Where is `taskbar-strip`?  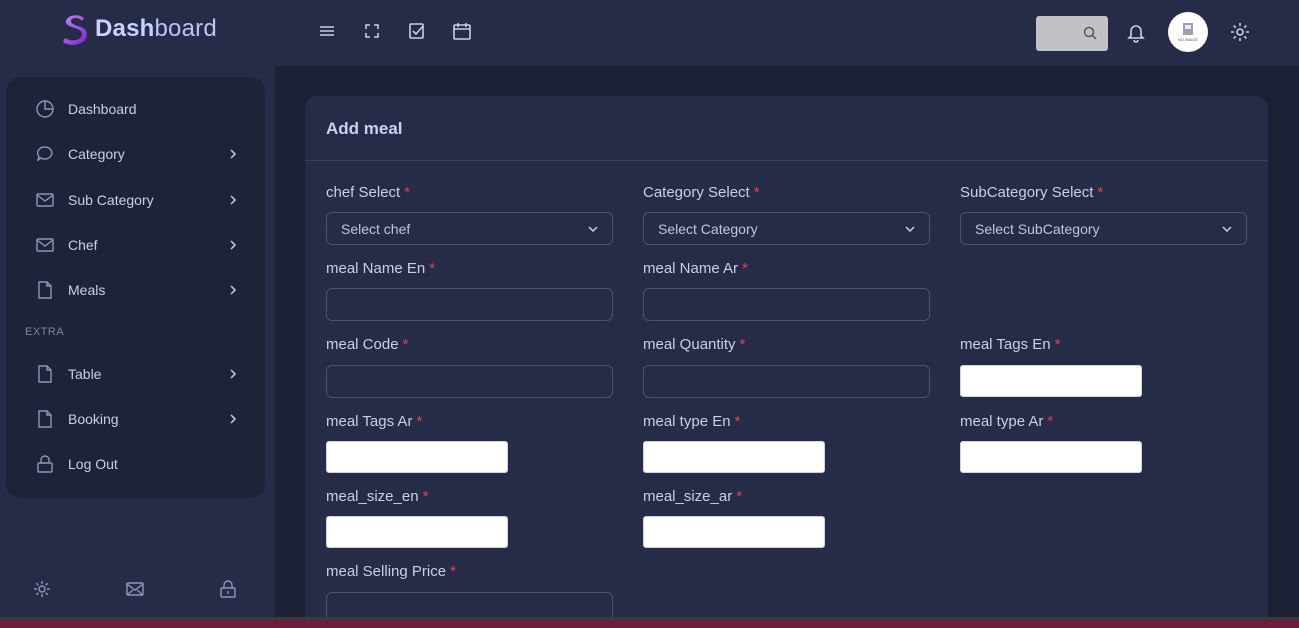
taskbar-strip is located at coordinates (649, 624).